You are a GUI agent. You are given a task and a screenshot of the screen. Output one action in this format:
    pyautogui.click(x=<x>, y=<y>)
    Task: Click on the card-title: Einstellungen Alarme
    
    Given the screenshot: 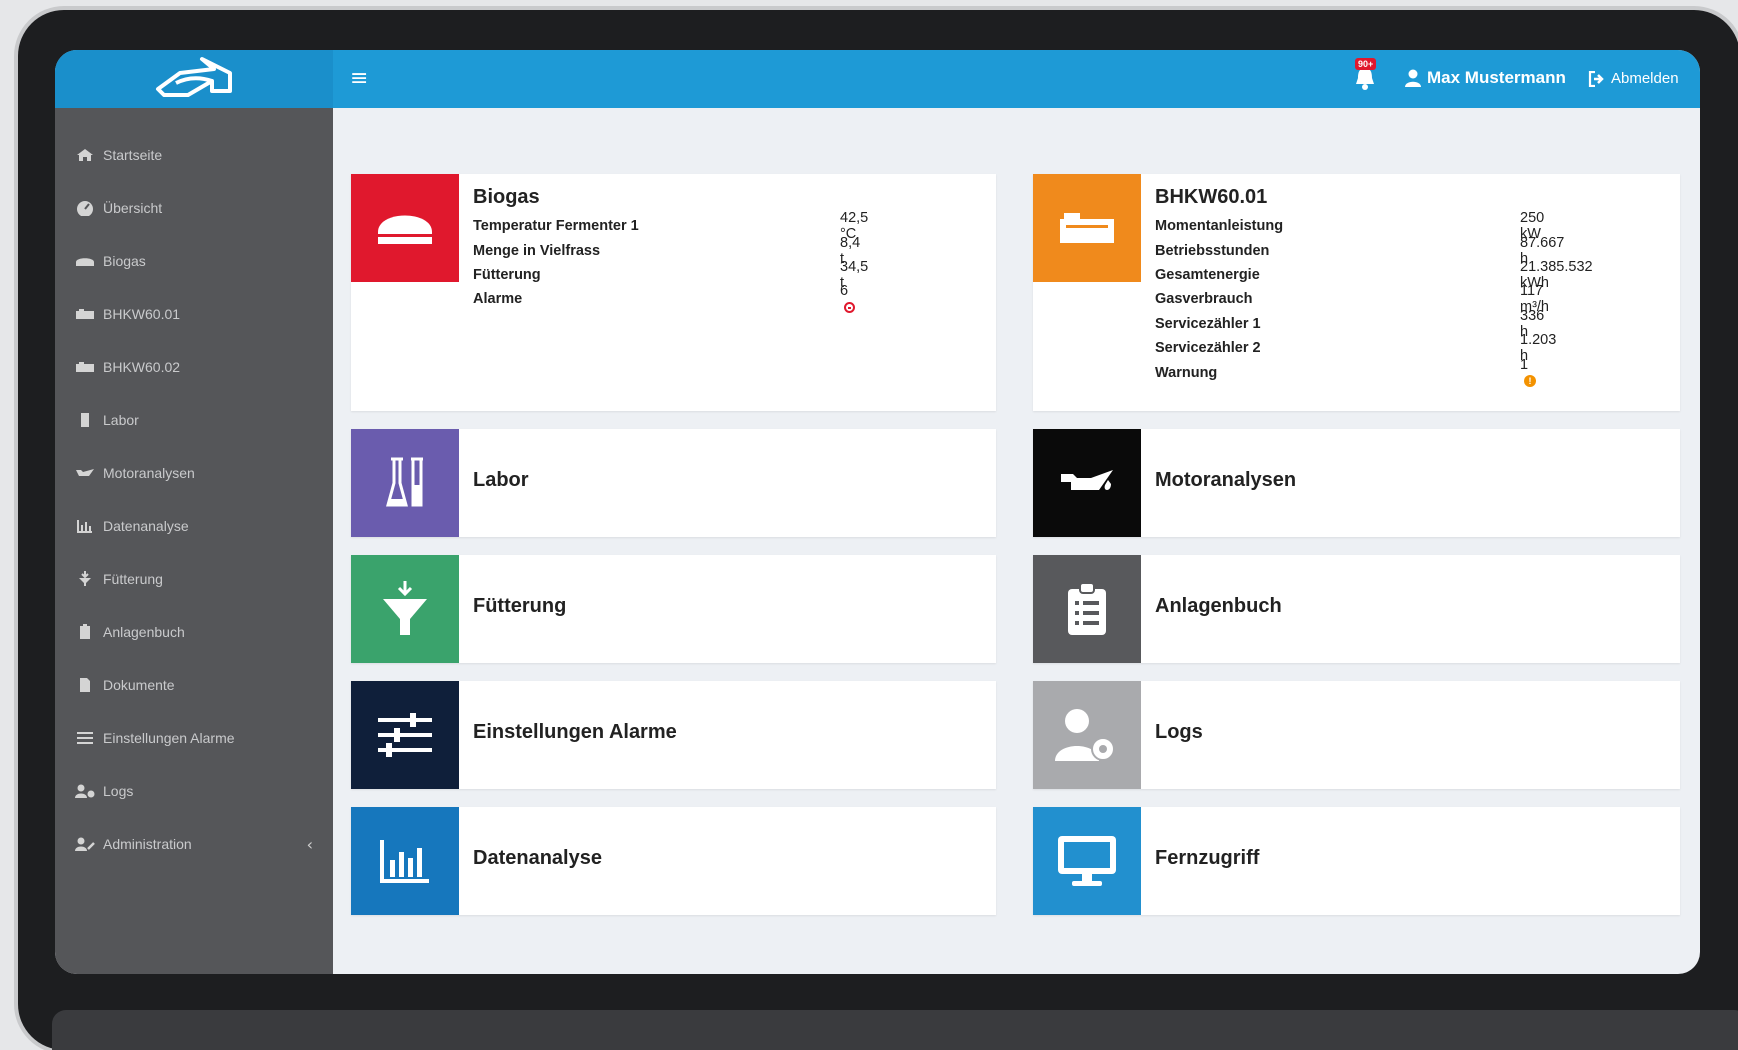 What is the action you would take?
    pyautogui.click(x=575, y=732)
    